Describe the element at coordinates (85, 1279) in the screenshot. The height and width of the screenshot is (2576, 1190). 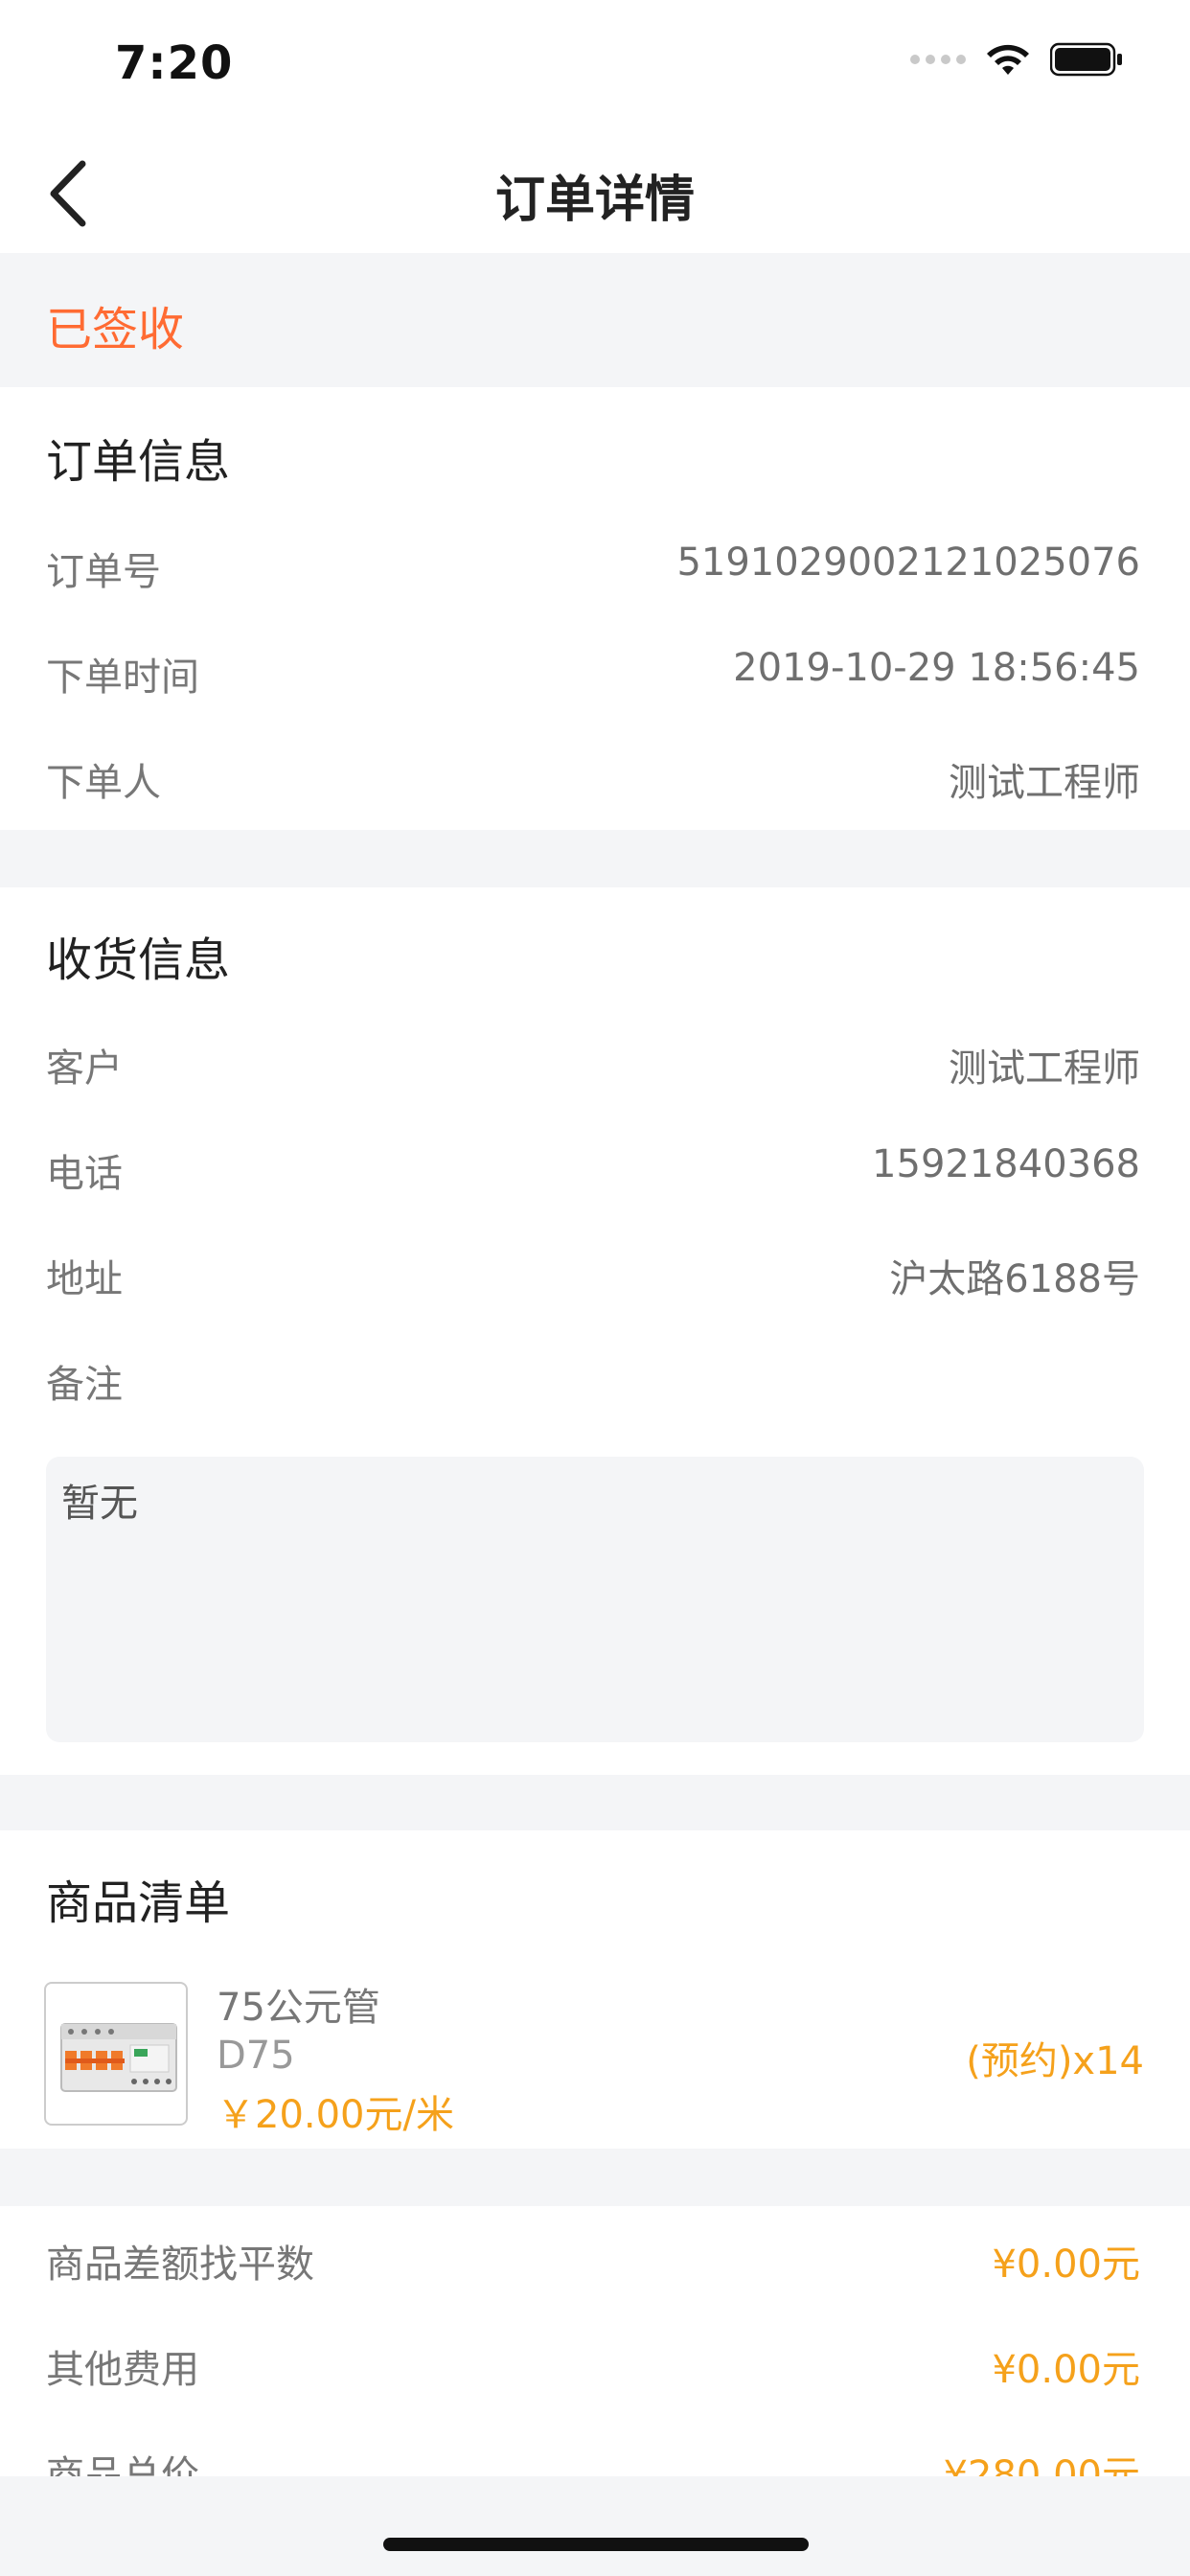
I see `address-label: 地址` at that location.